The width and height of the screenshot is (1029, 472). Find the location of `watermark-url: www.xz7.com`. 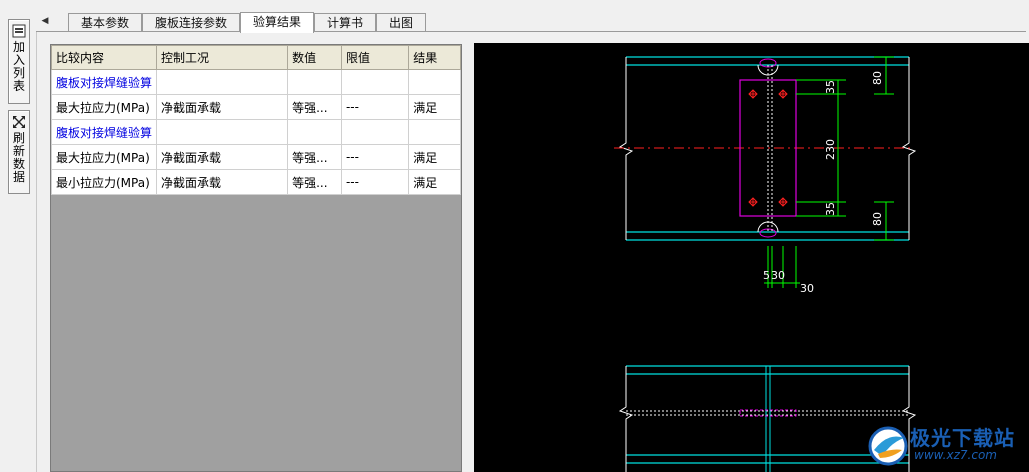

watermark-url: www.xz7.com is located at coordinates (955, 455).